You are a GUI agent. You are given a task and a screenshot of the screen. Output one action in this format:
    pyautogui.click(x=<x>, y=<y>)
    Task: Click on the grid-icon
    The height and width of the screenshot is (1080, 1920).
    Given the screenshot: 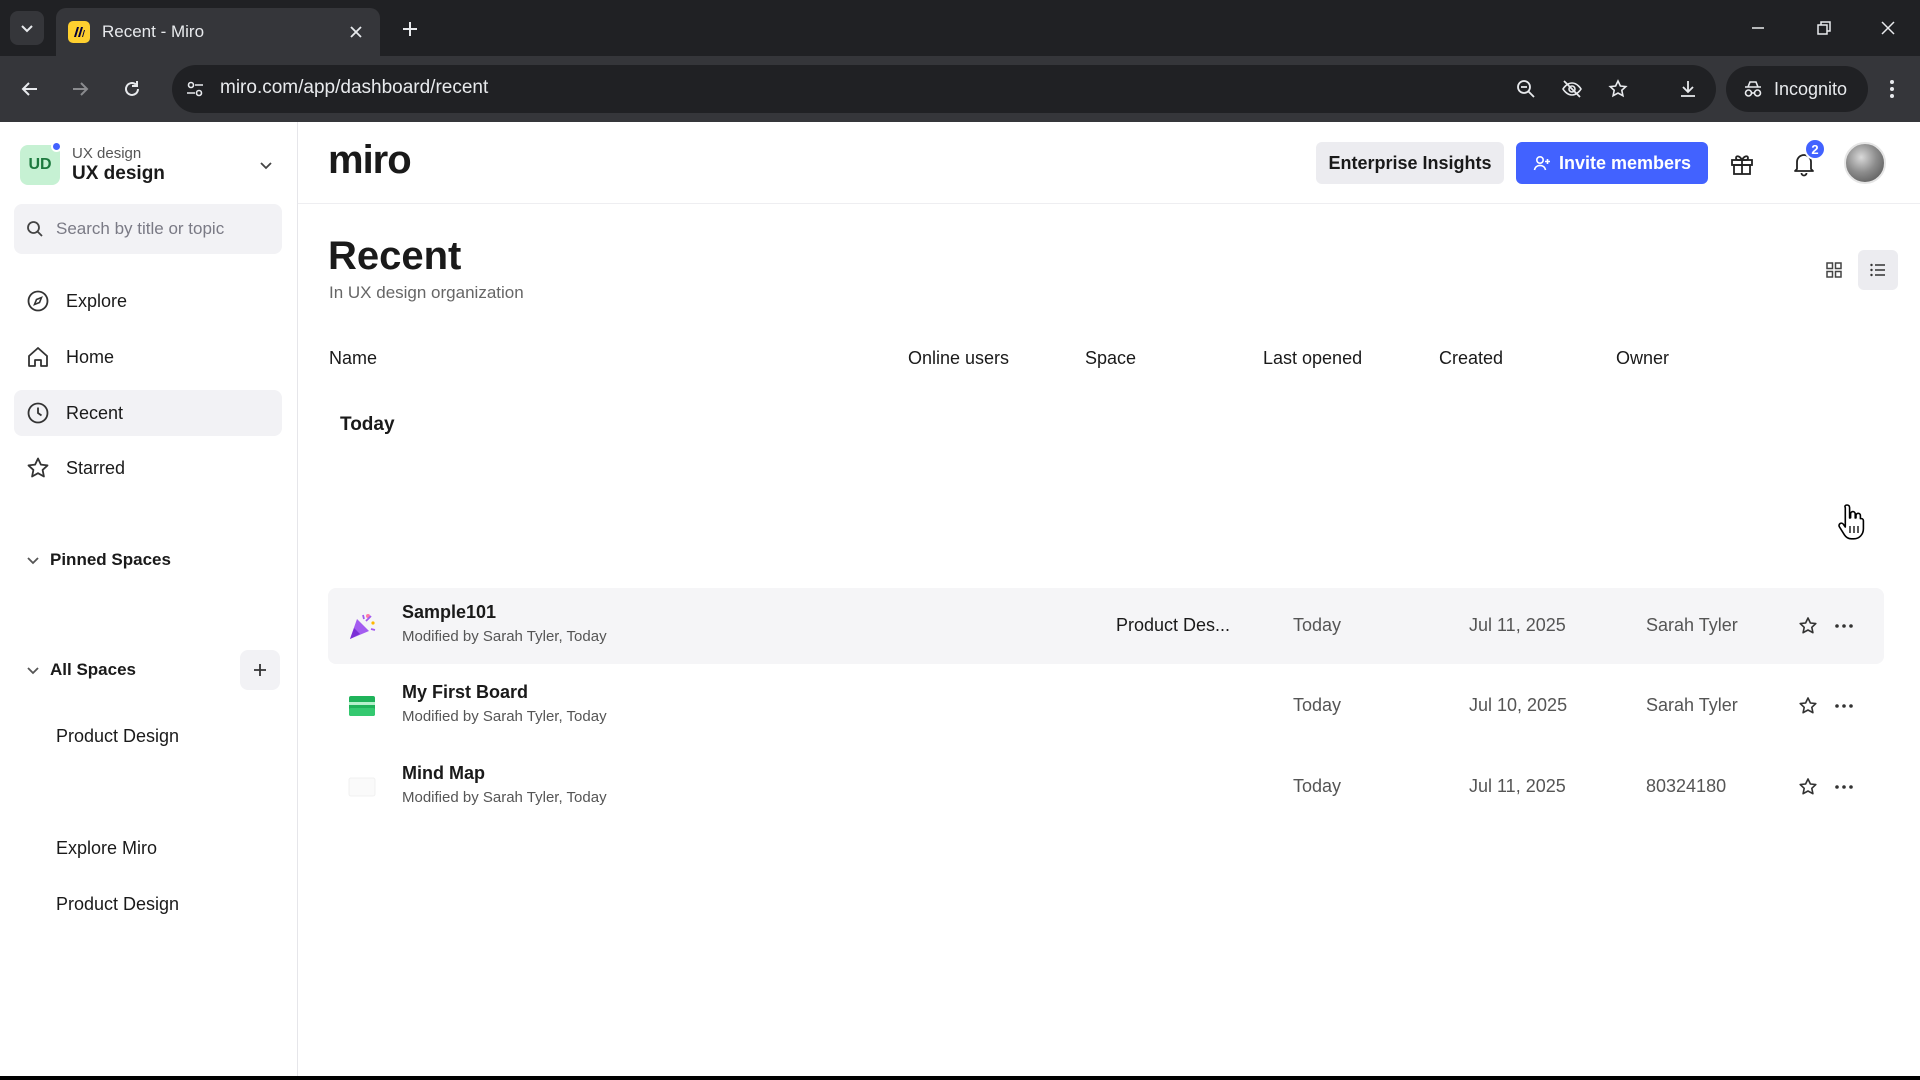 What is the action you would take?
    pyautogui.click(x=1834, y=270)
    